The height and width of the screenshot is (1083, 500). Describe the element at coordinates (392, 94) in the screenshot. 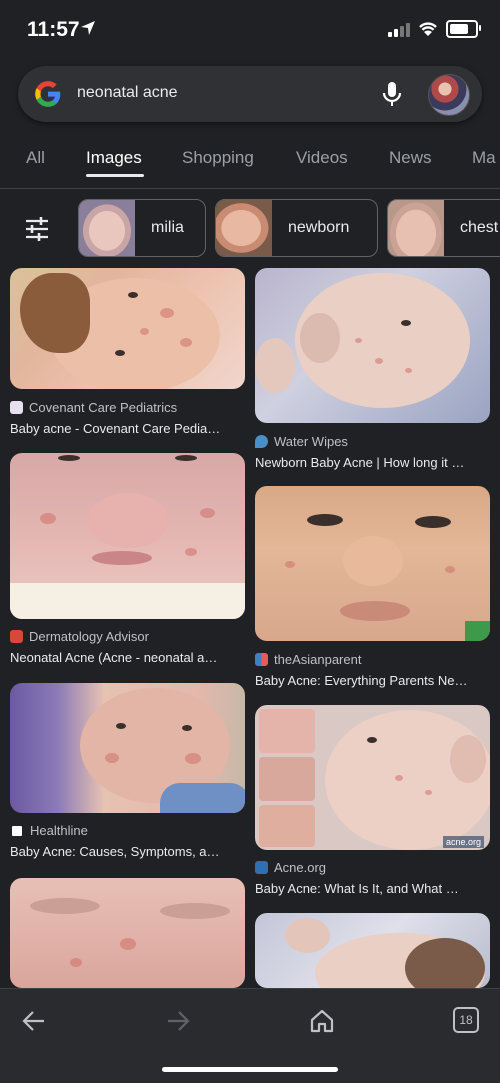

I see `mic-icon` at that location.